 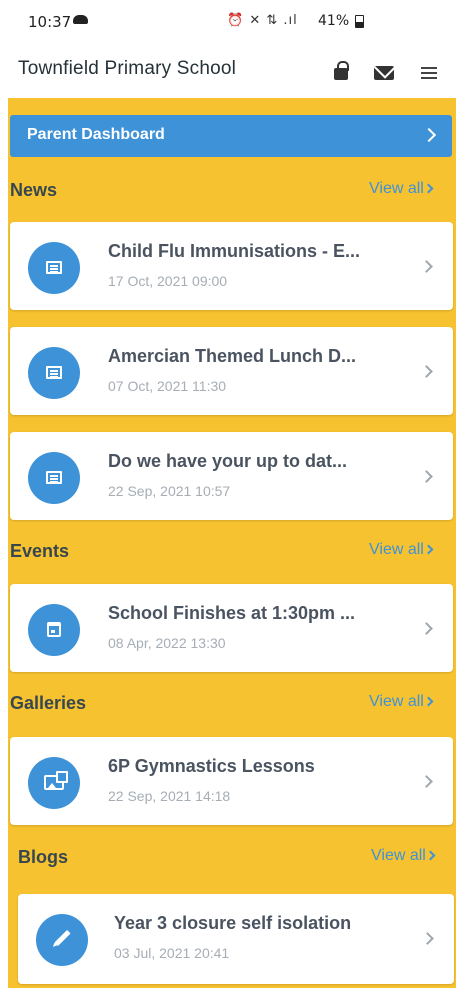 What do you see at coordinates (231, 781) in the screenshot?
I see `gallery-item: 6P Gymnastics Lessons 22 Sep, 2021 14:18` at bounding box center [231, 781].